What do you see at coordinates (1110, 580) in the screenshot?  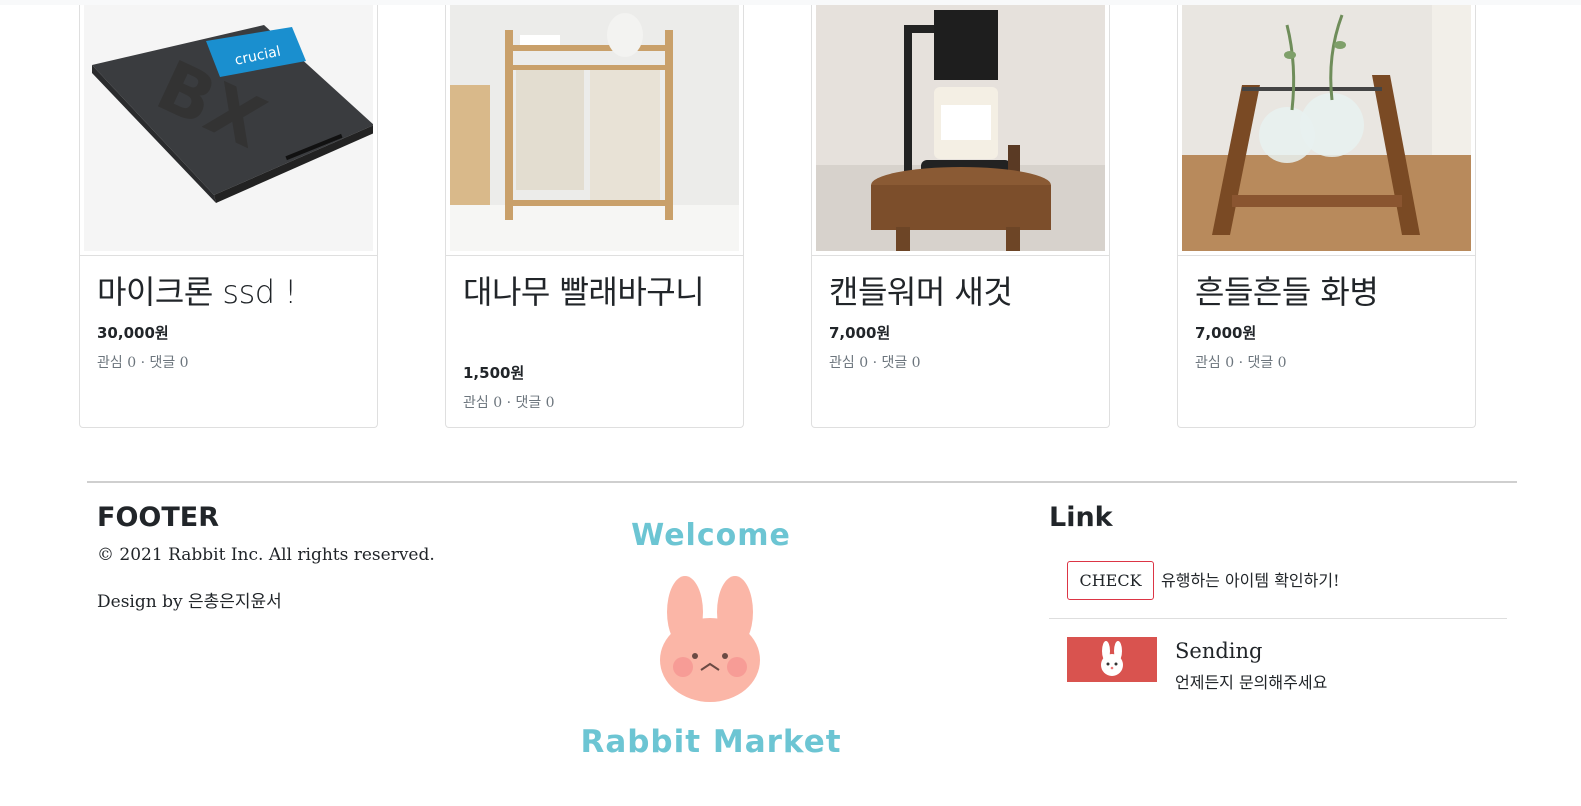 I see `check-button: CHECK` at bounding box center [1110, 580].